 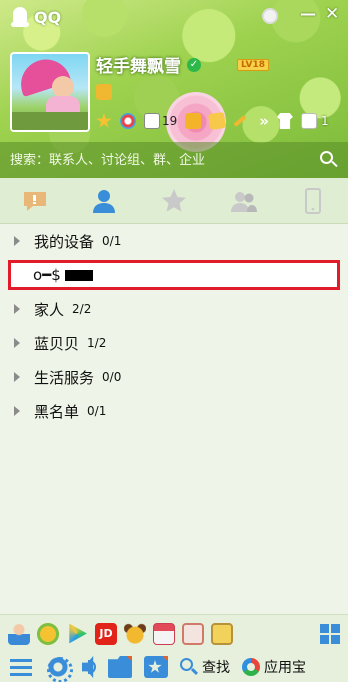 I want to click on search-input, so click(x=165, y=160).